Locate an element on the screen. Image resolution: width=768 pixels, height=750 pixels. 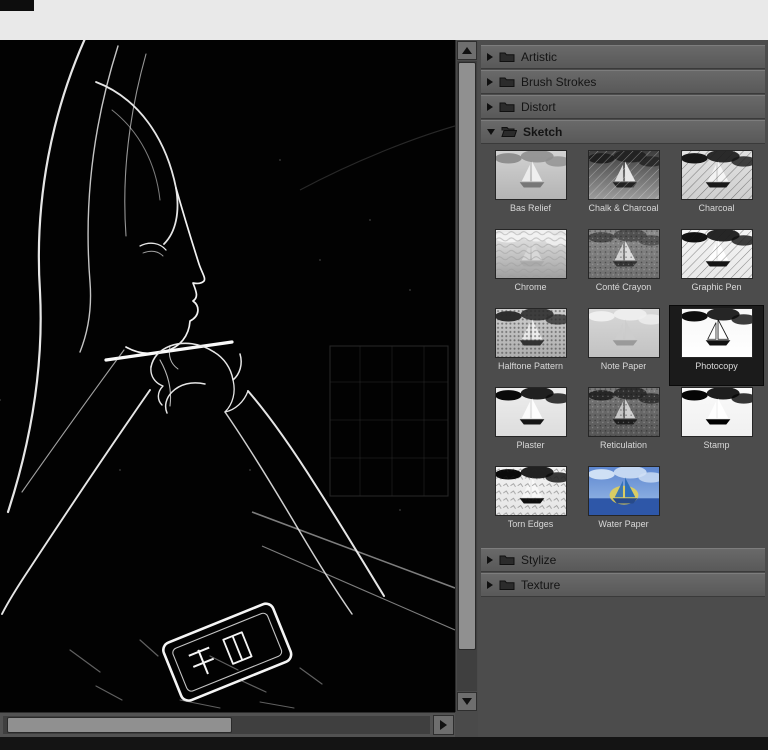
filter-thumb-graphic-pen: Graphic Pen is located at coordinates (716, 266).